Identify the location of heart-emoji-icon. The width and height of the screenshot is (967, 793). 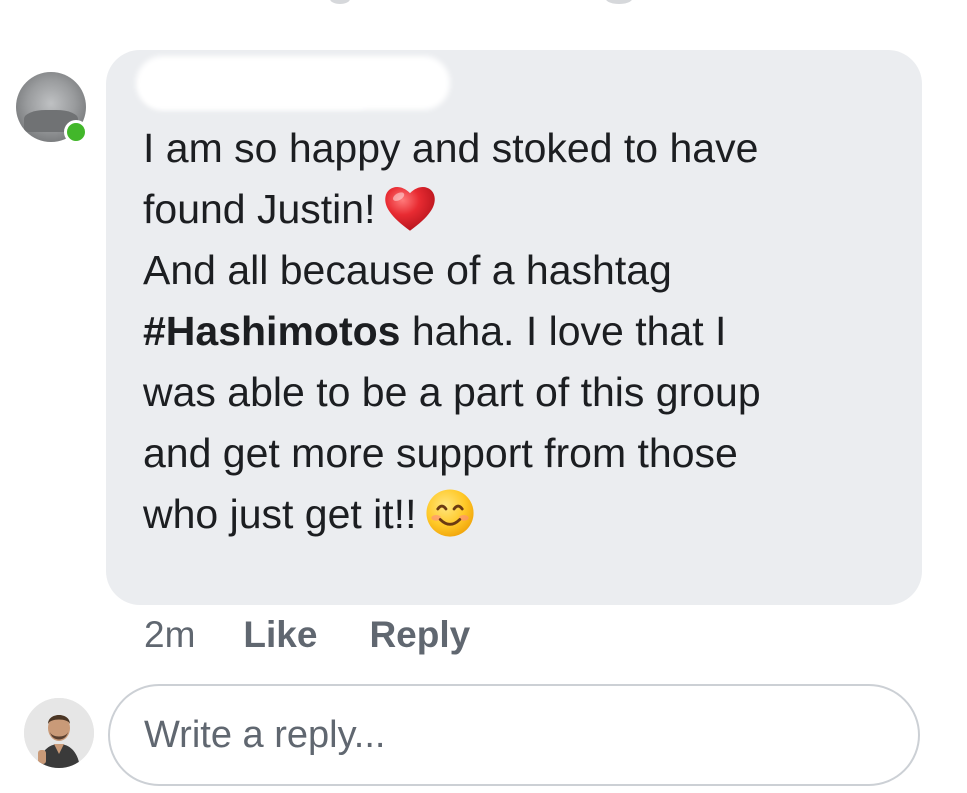
(409, 209).